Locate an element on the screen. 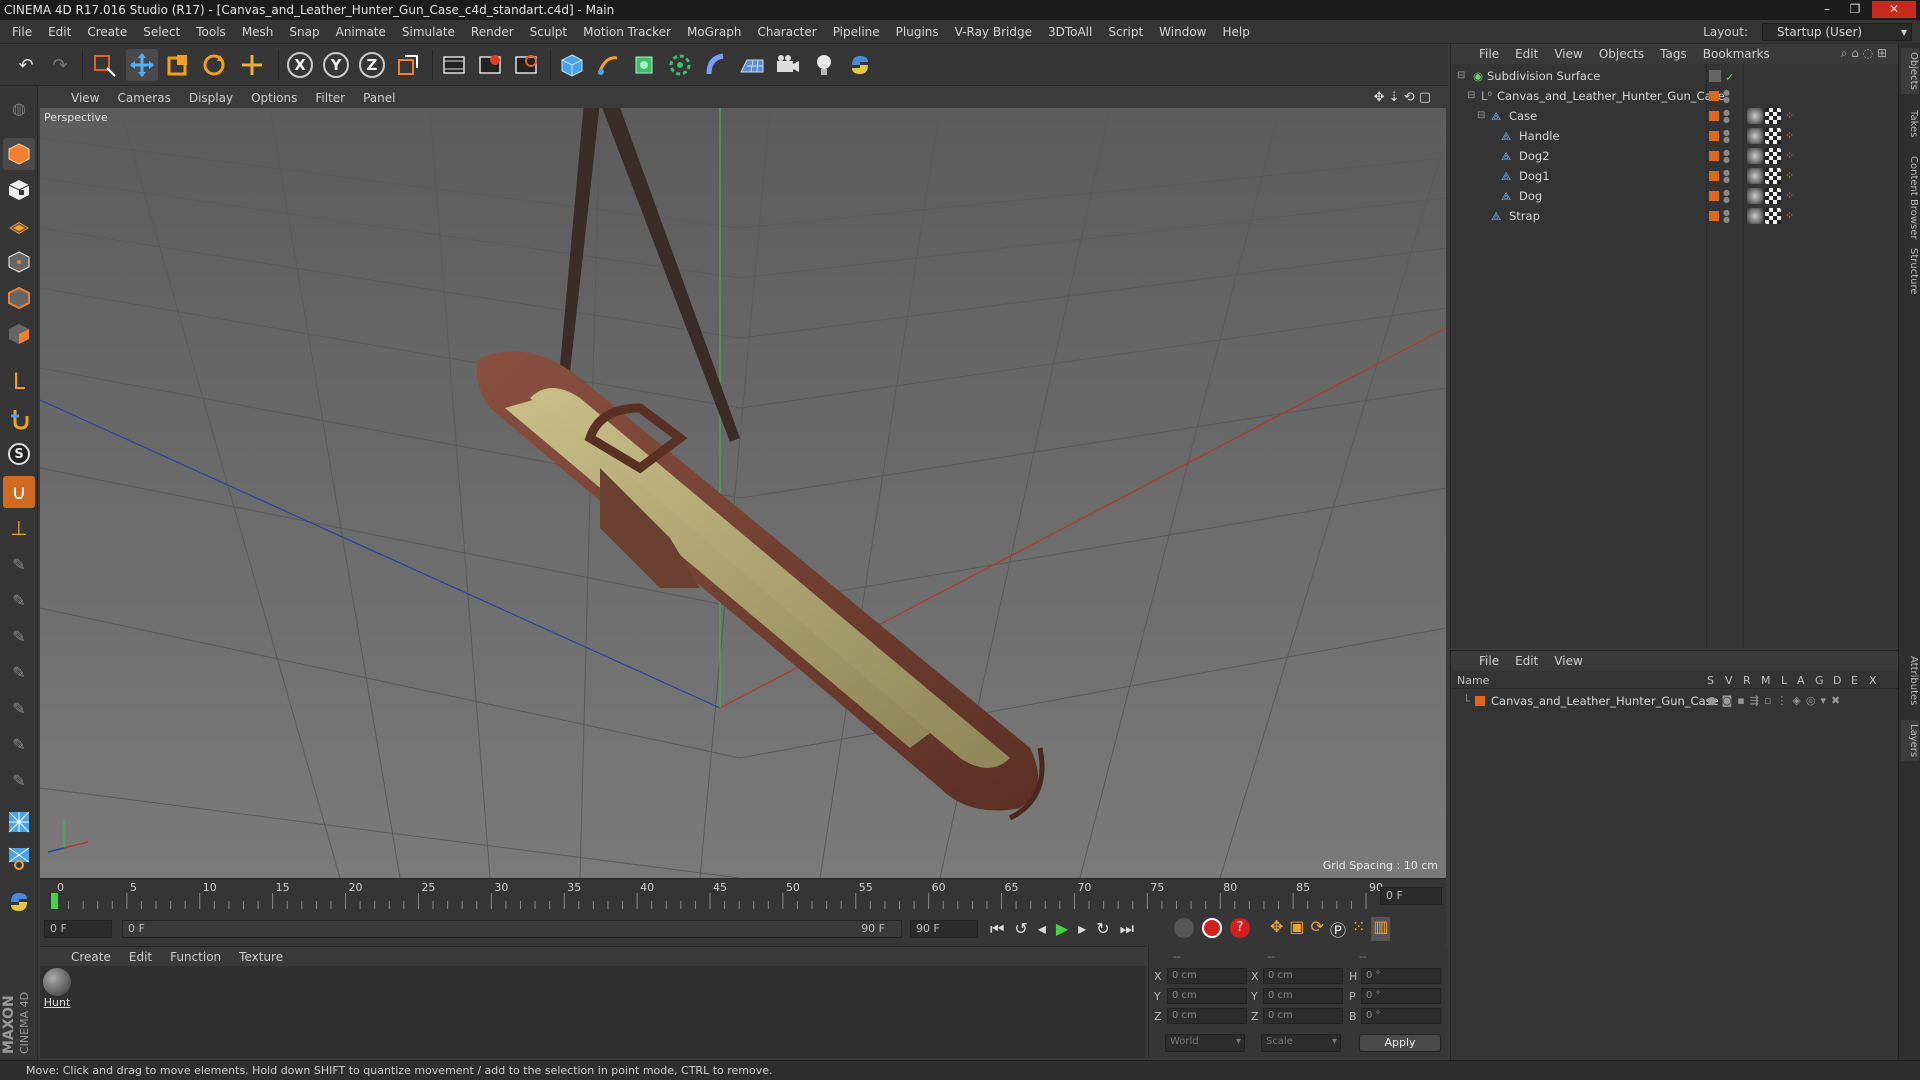  menu-mesh: Mesh is located at coordinates (258, 32).